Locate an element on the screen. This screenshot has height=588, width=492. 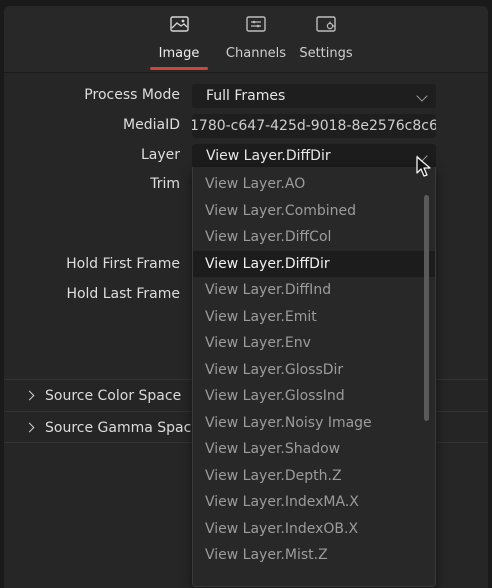
settings-icon is located at coordinates (326, 27).